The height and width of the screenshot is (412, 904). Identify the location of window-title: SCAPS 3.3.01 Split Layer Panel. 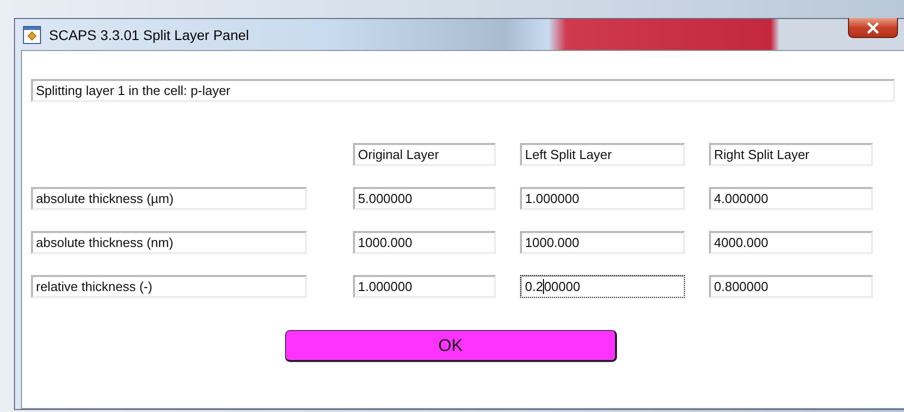
(149, 34).